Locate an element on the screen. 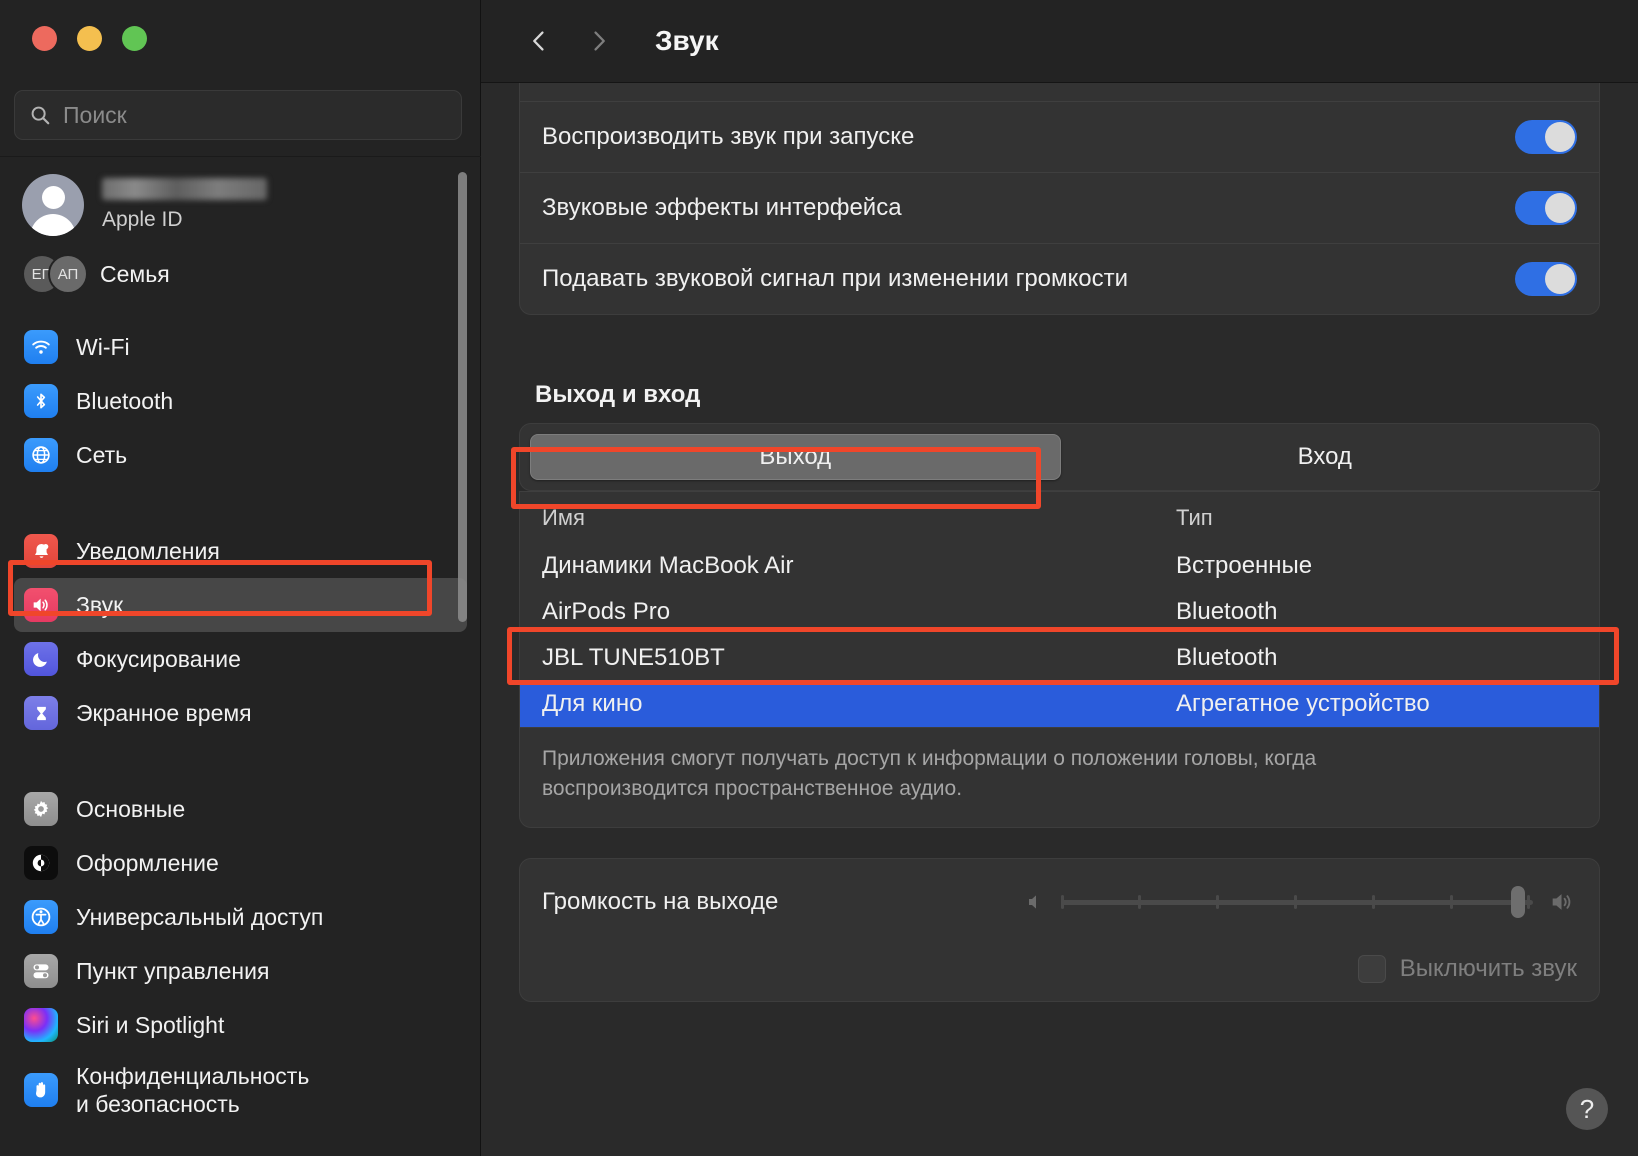 The image size is (1638, 1156). help-button: ? is located at coordinates (1587, 1109).